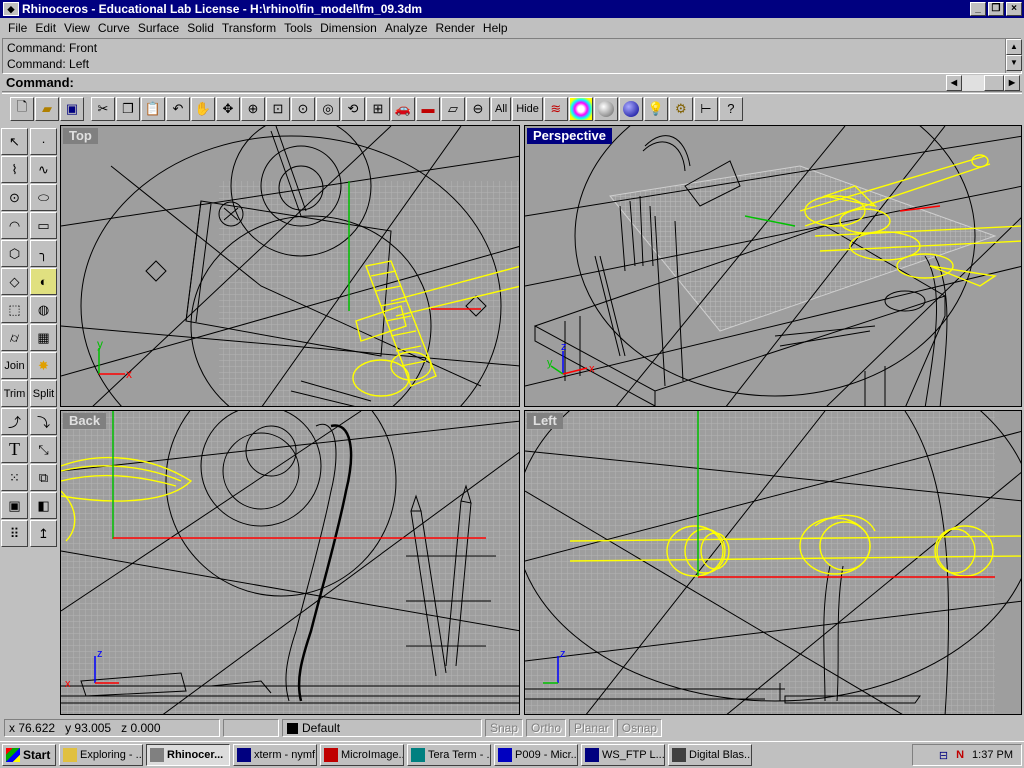 Image resolution: width=1024 pixels, height=768 pixels. Describe the element at coordinates (249, 28) in the screenshot. I see `menu-transform: Transform` at that location.